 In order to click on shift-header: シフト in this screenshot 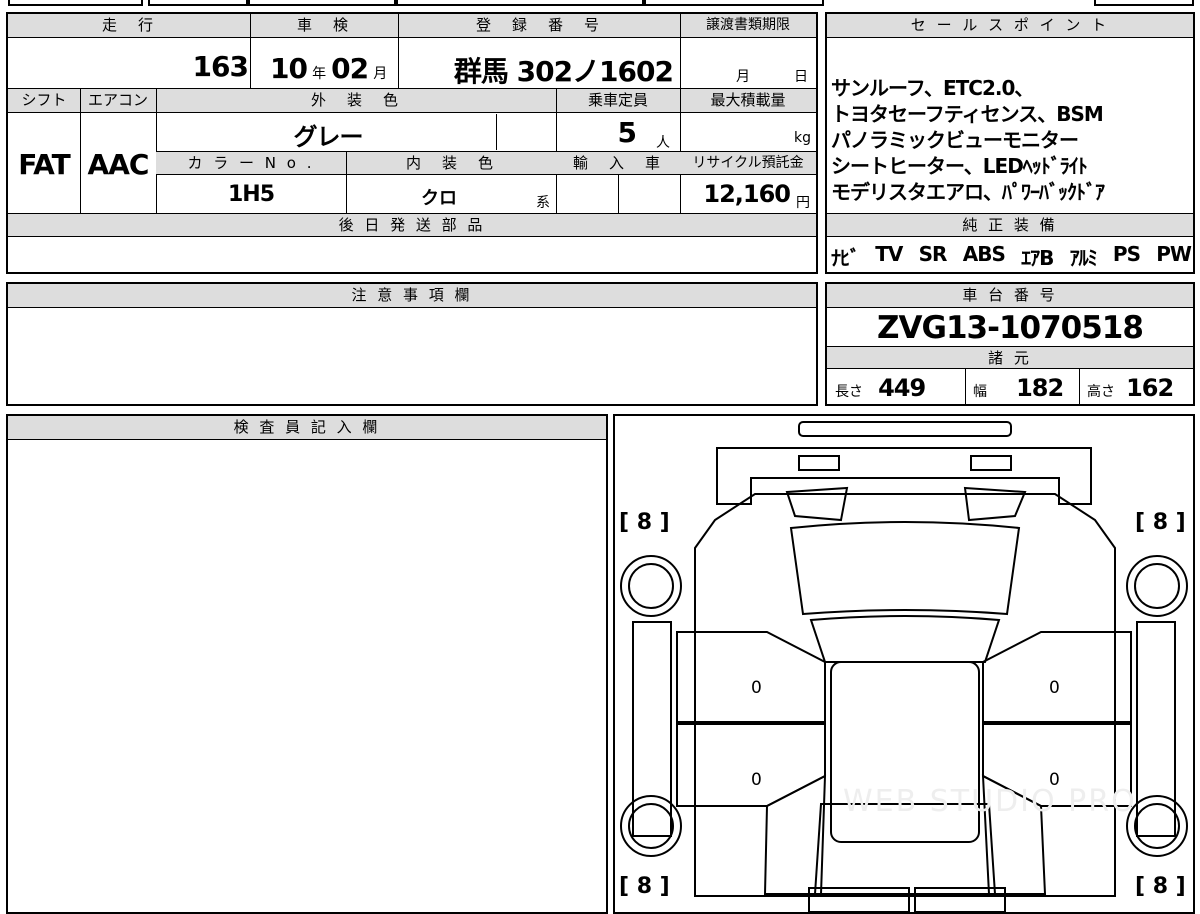, I will do `click(44, 101)`.